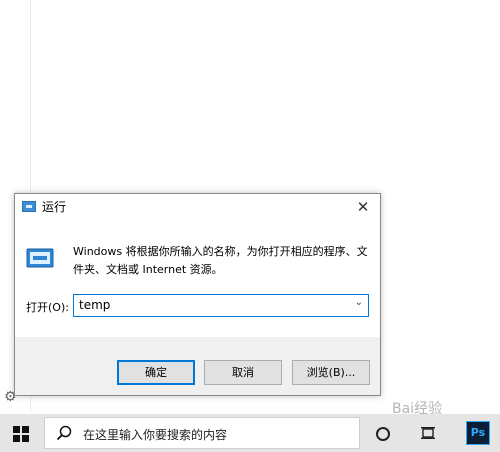 This screenshot has width=500, height=452. What do you see at coordinates (21, 434) in the screenshot?
I see `windows-start-icon` at bounding box center [21, 434].